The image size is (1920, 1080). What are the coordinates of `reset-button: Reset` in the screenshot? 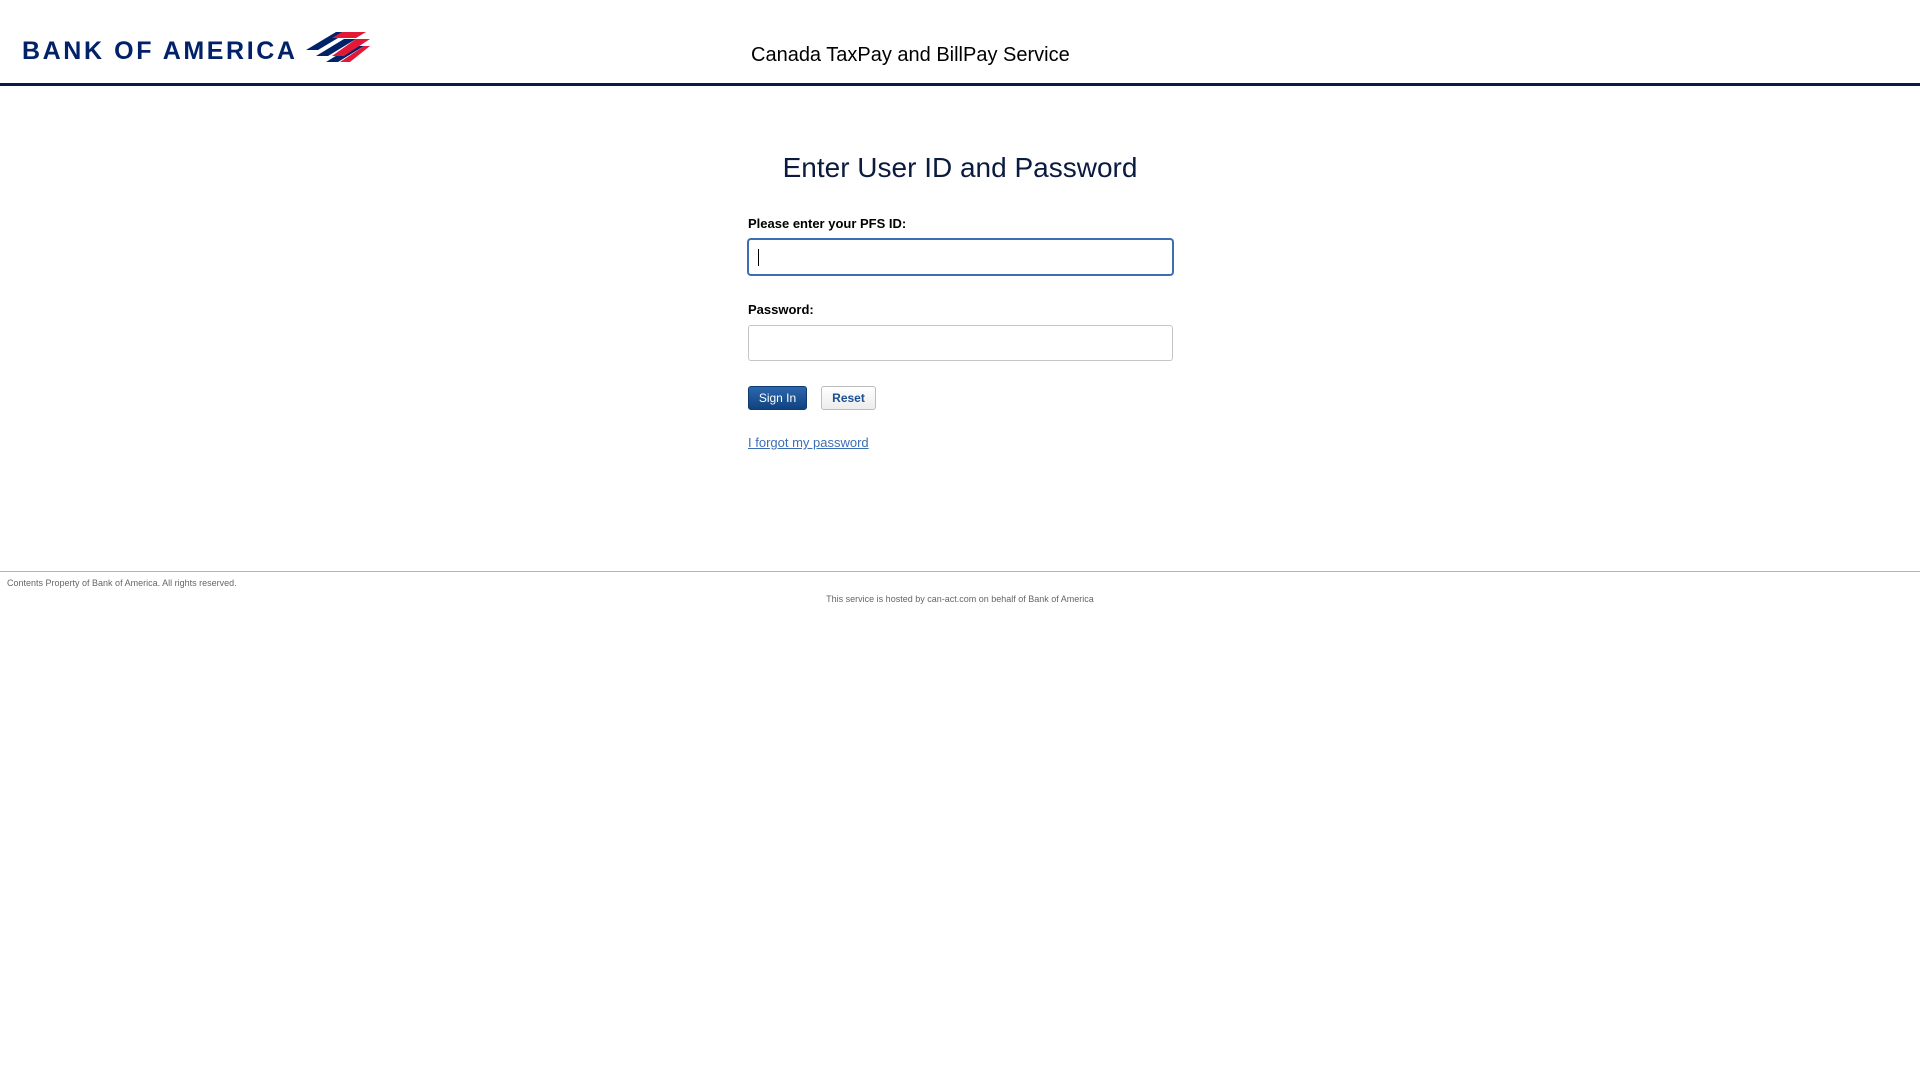 It's located at (848, 398).